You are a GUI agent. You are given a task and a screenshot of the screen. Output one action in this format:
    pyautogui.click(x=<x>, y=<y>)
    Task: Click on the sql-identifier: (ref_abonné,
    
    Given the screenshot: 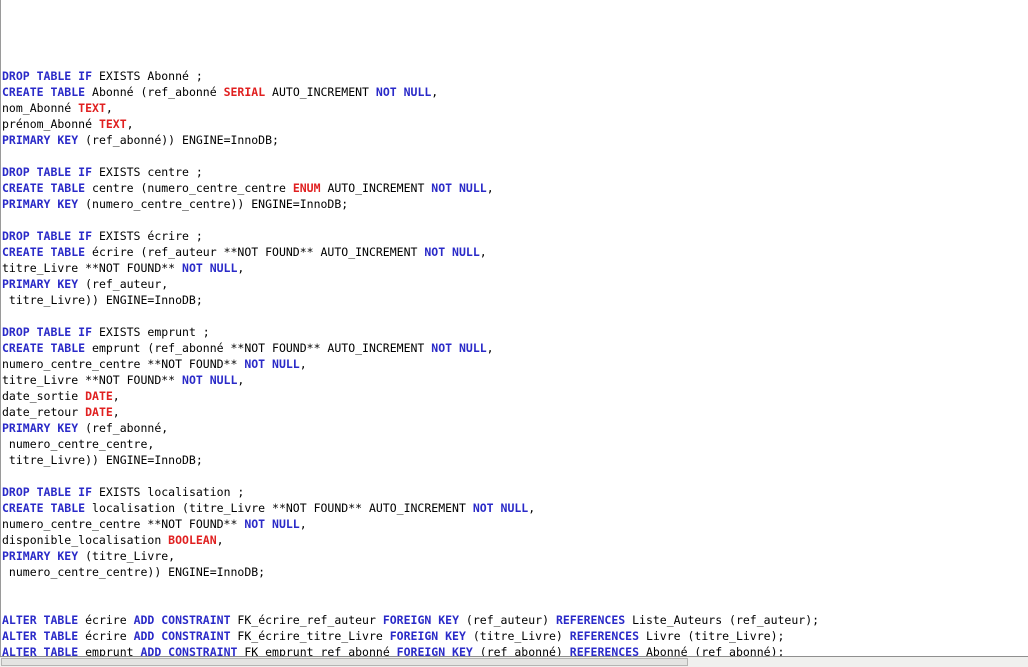 What is the action you would take?
    pyautogui.click(x=123, y=428)
    